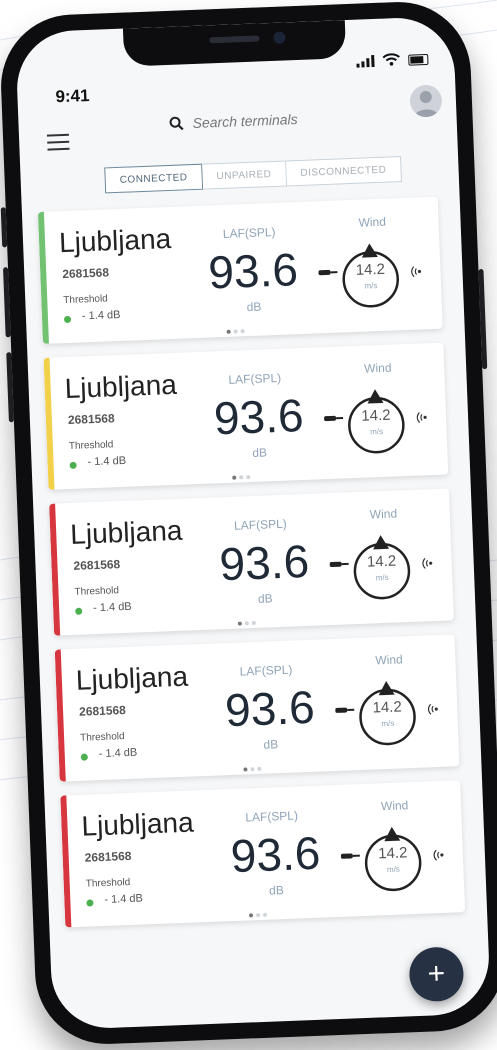 The height and width of the screenshot is (1050, 497). Describe the element at coordinates (391, 59) in the screenshot. I see `wifi-icon` at that location.